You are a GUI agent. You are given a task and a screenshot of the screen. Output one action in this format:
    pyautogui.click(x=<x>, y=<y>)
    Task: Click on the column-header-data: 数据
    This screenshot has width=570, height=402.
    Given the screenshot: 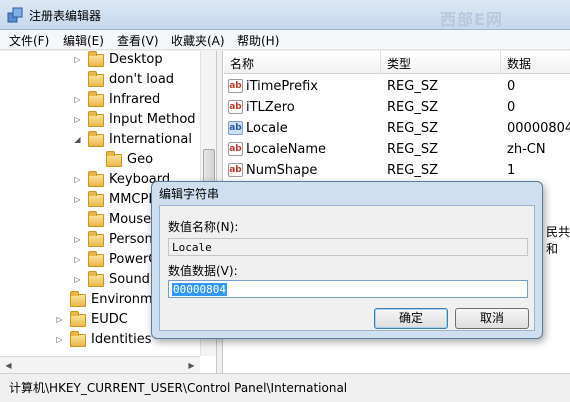 What is the action you would take?
    pyautogui.click(x=519, y=63)
    